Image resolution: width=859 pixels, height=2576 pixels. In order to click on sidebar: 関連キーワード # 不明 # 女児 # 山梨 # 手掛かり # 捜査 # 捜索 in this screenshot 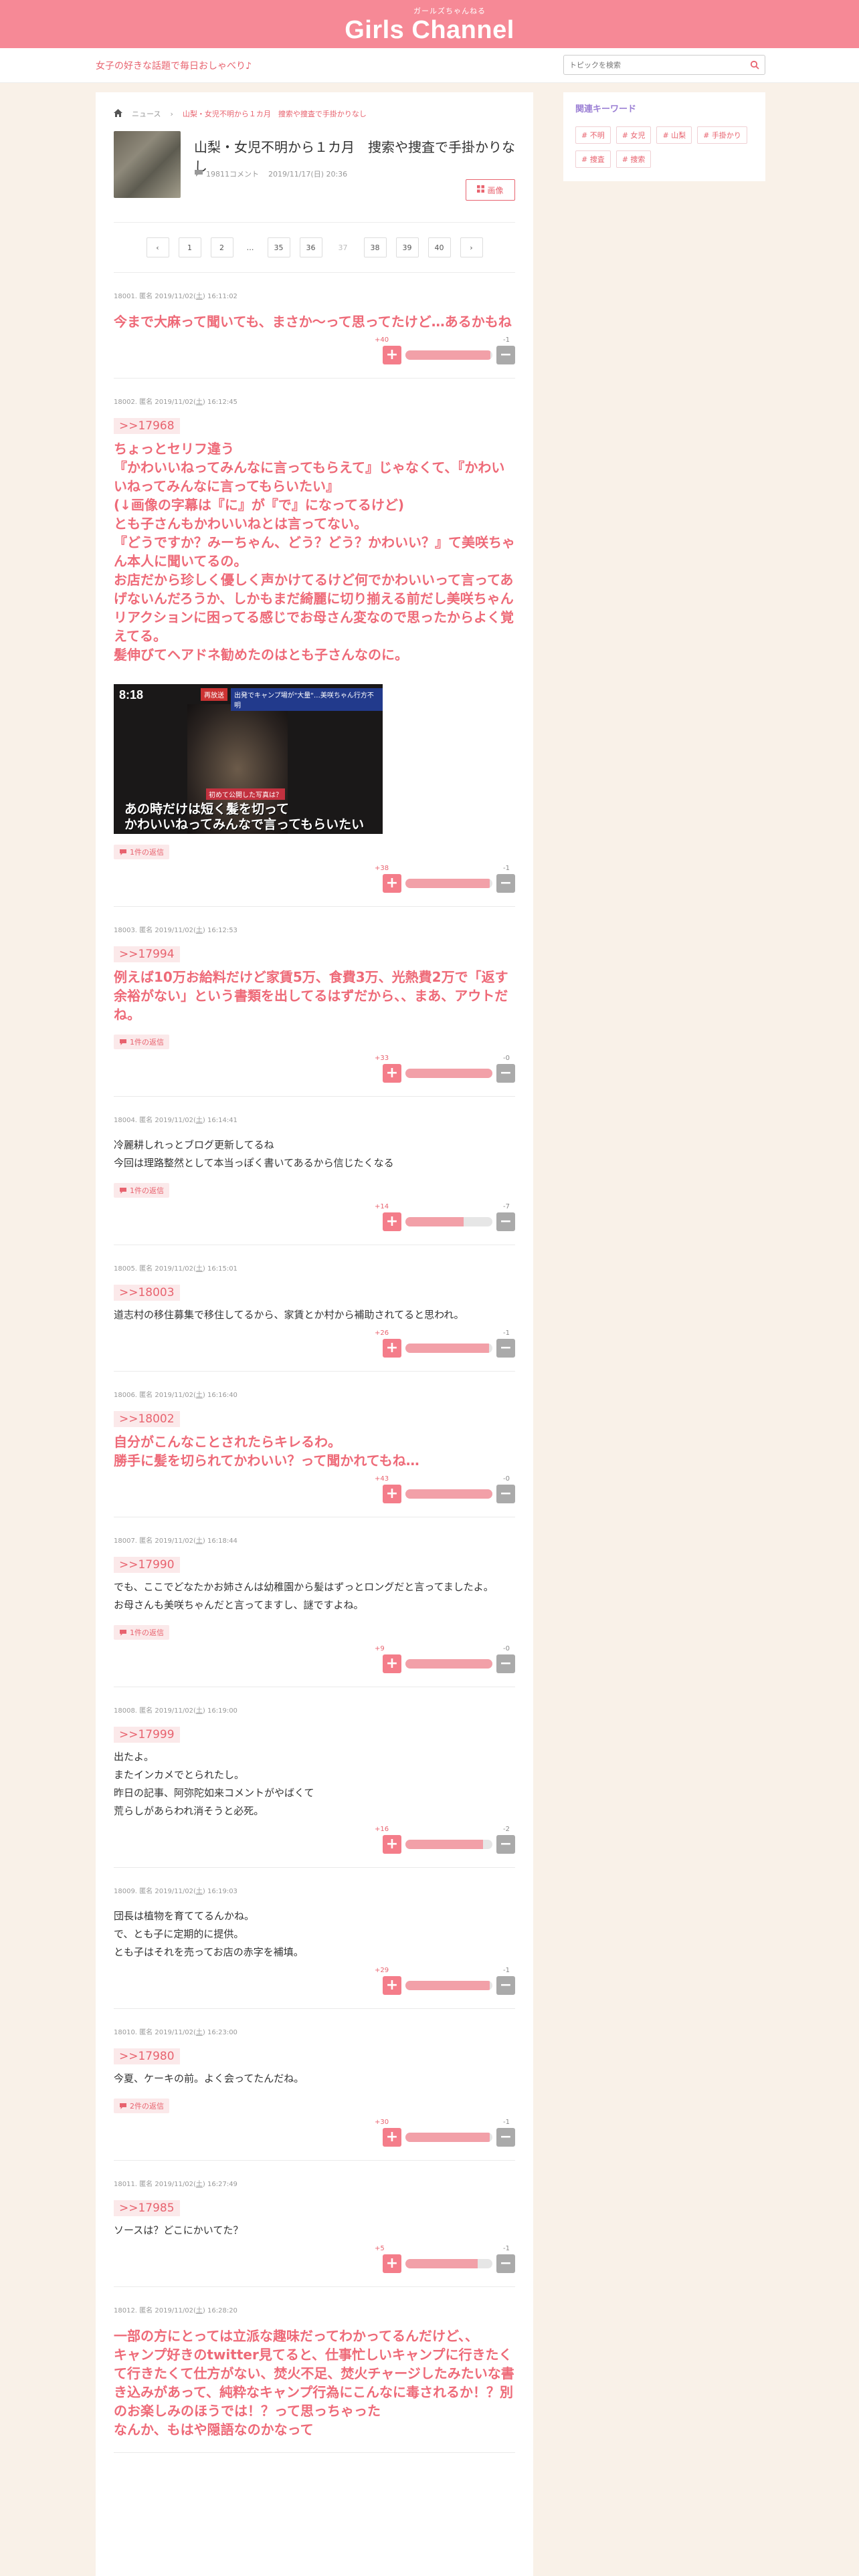, I will do `click(664, 136)`.